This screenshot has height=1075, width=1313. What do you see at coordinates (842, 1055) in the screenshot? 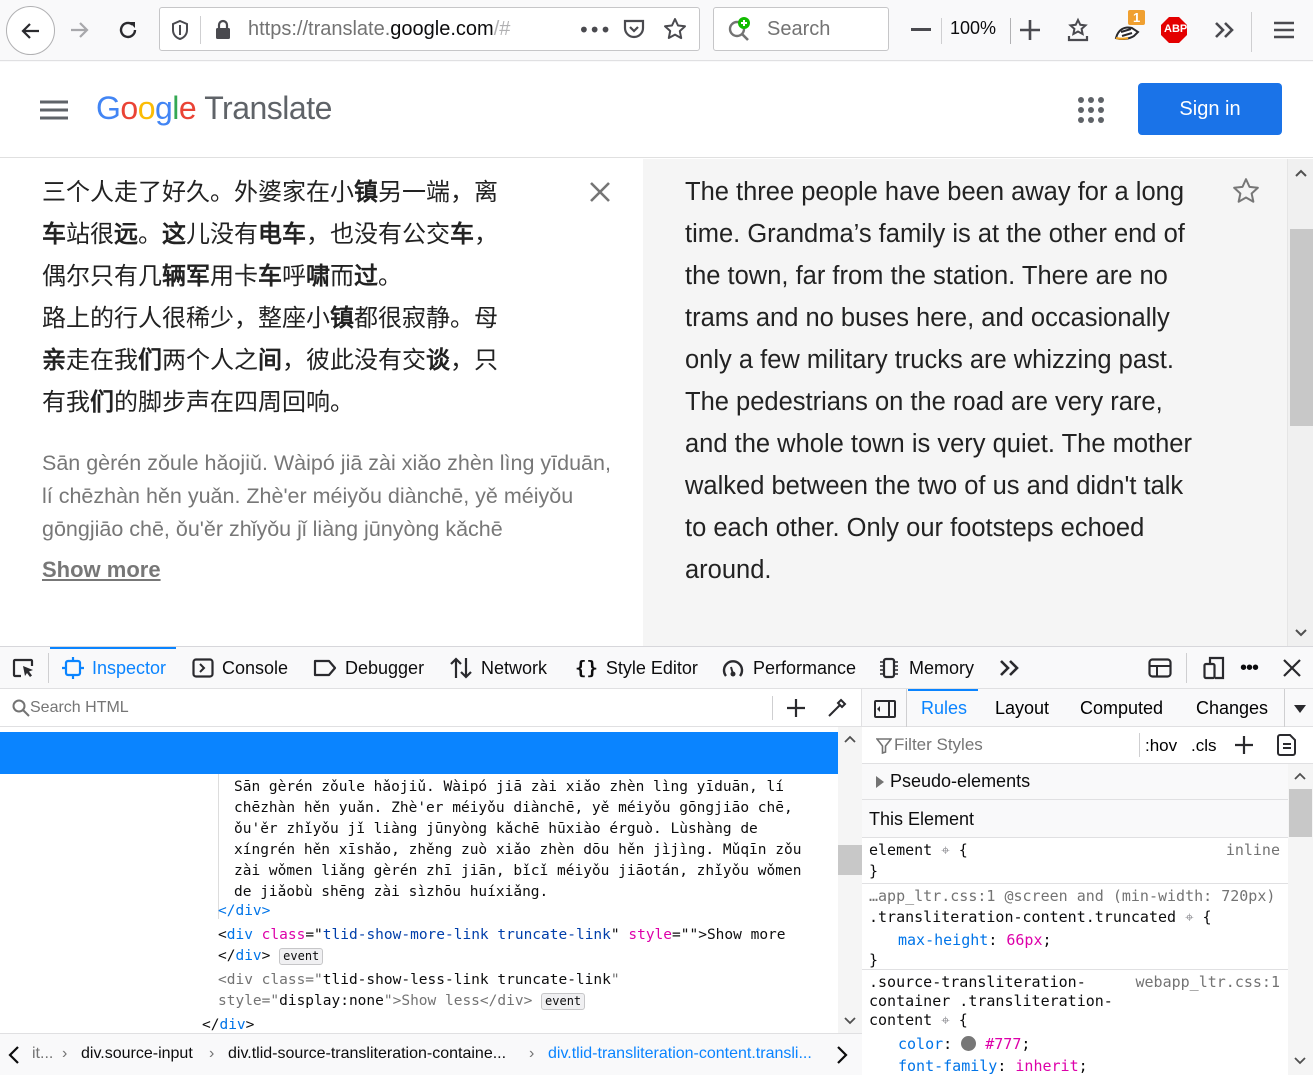
I see `chevron-right-icon` at bounding box center [842, 1055].